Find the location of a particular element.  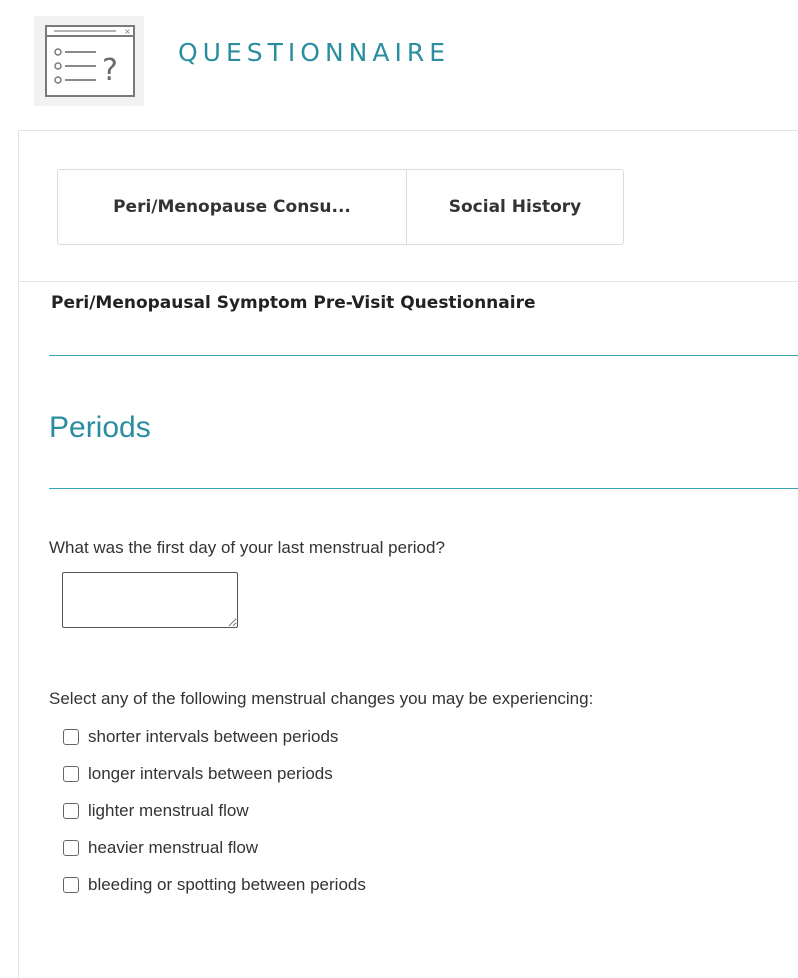

option-lighter-flow: lighter menstrual flow is located at coordinates (214, 810).